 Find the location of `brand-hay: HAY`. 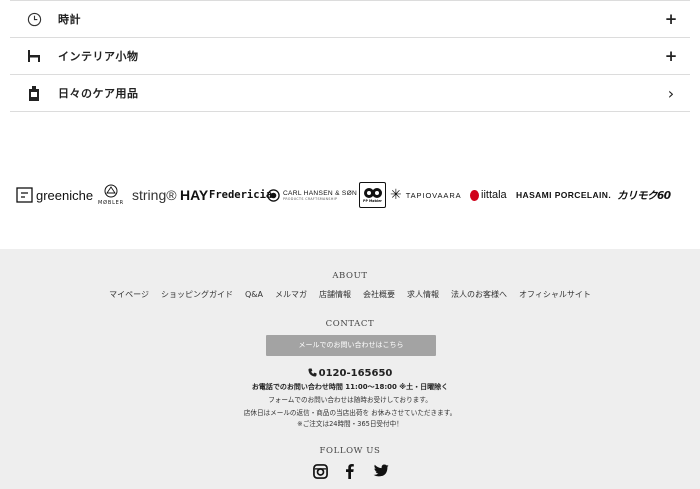

brand-hay: HAY is located at coordinates (194, 195).